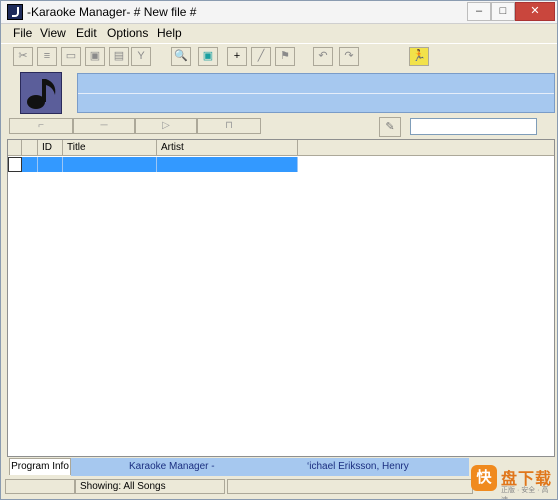  What do you see at coordinates (40, 466) in the screenshot?
I see `program-info-tab: Program Info` at bounding box center [40, 466].